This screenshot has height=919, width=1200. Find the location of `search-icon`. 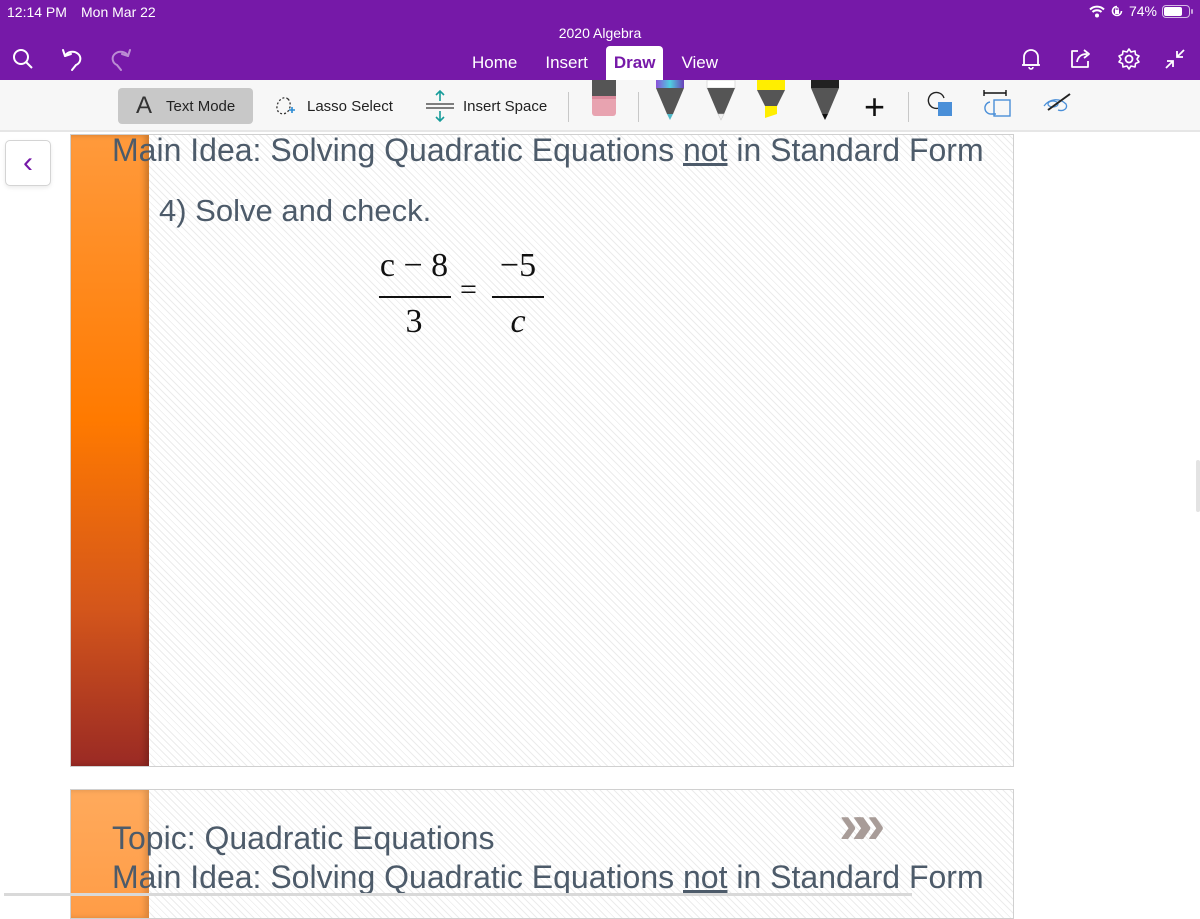

search-icon is located at coordinates (23, 59).